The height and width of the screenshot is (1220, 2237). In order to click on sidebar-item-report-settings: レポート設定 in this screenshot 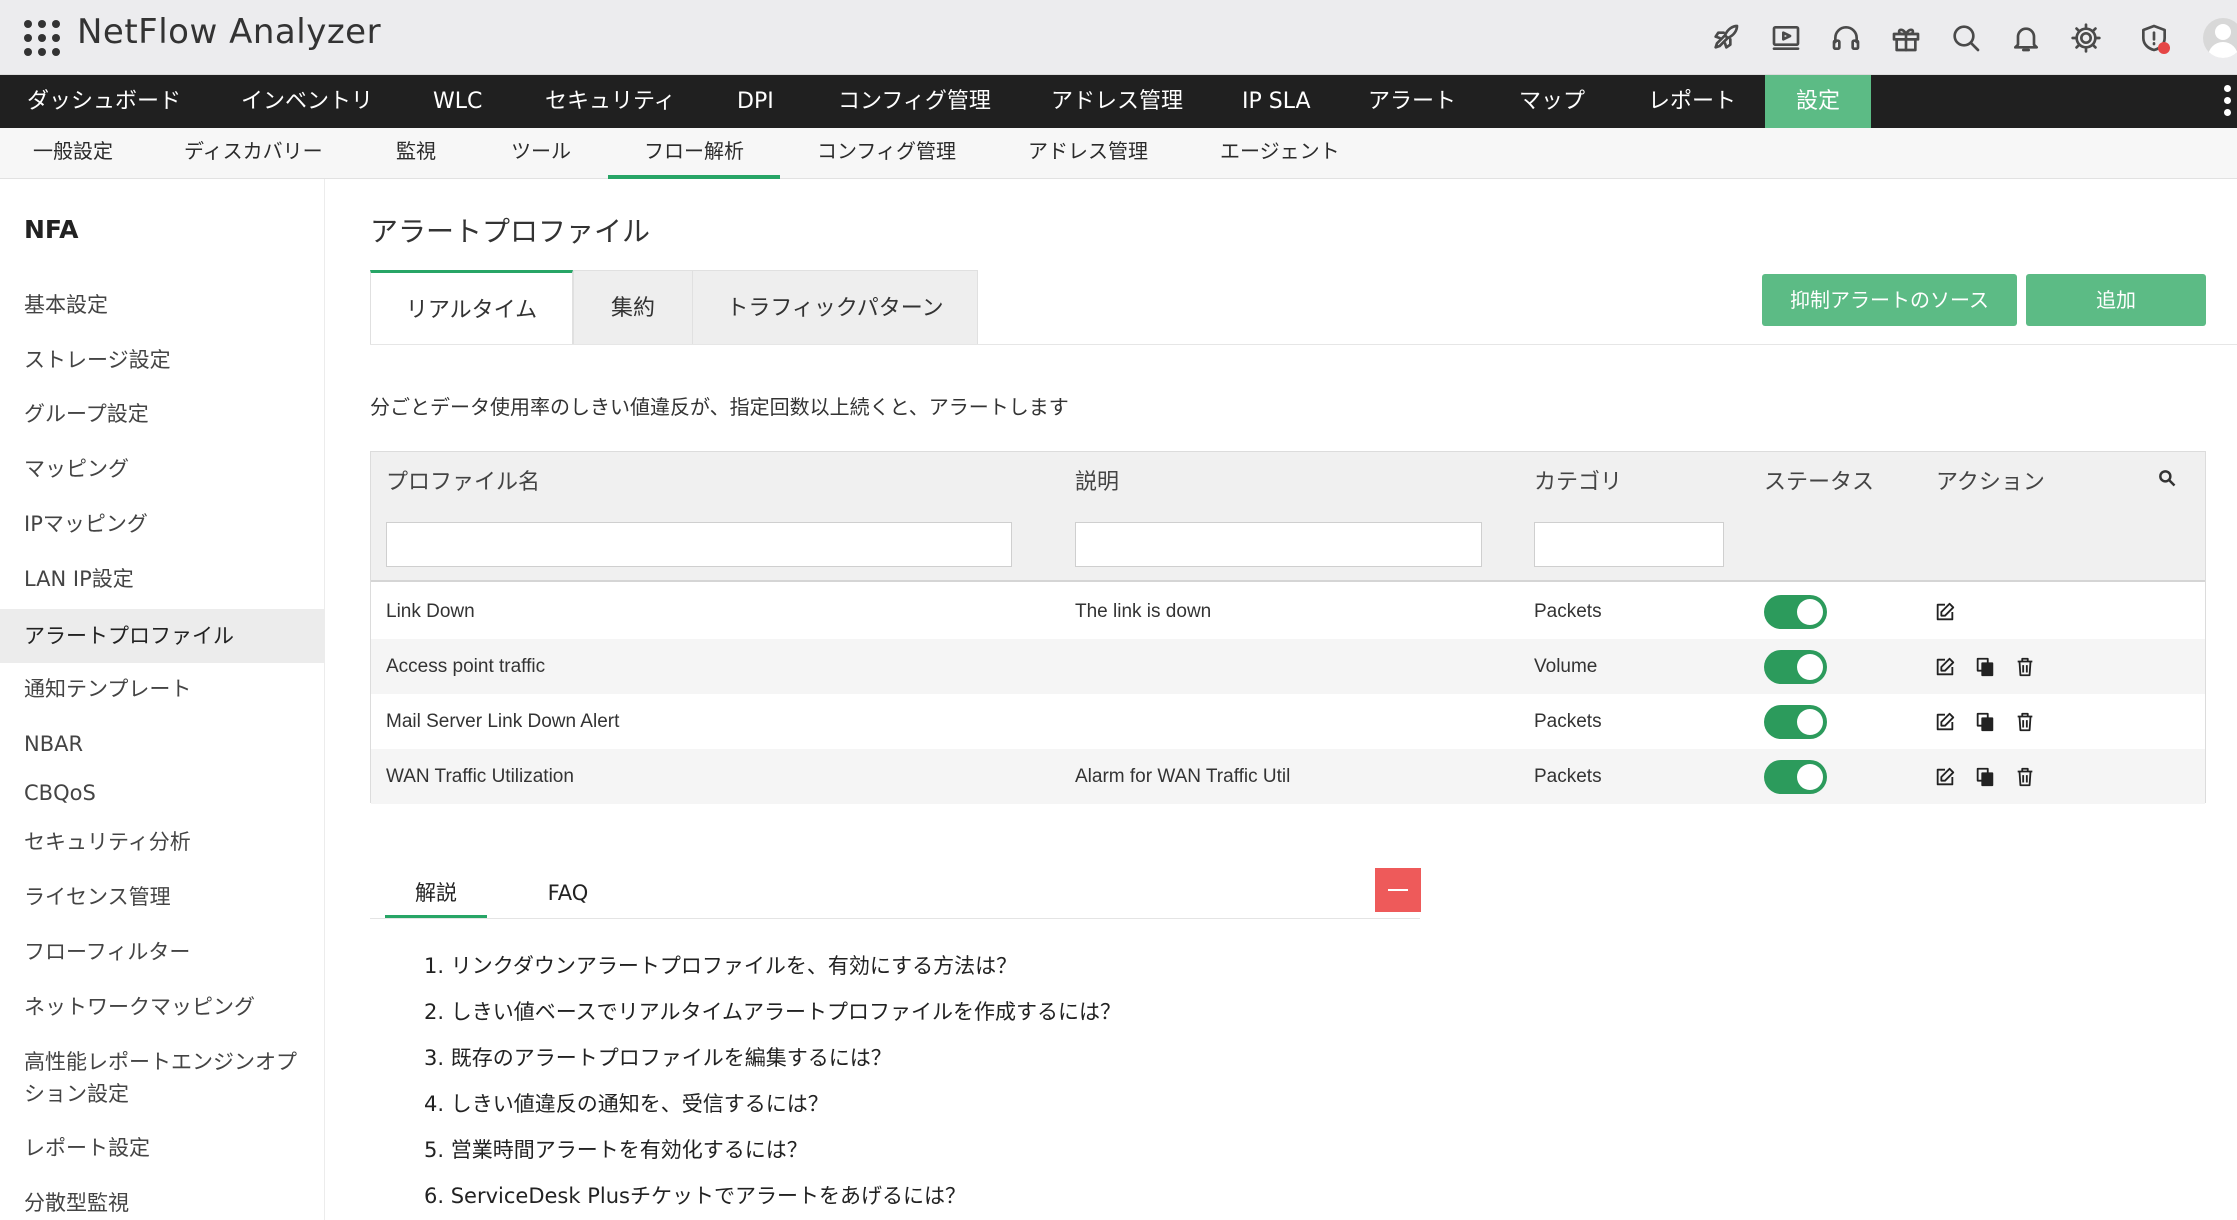, I will do `click(162, 1148)`.